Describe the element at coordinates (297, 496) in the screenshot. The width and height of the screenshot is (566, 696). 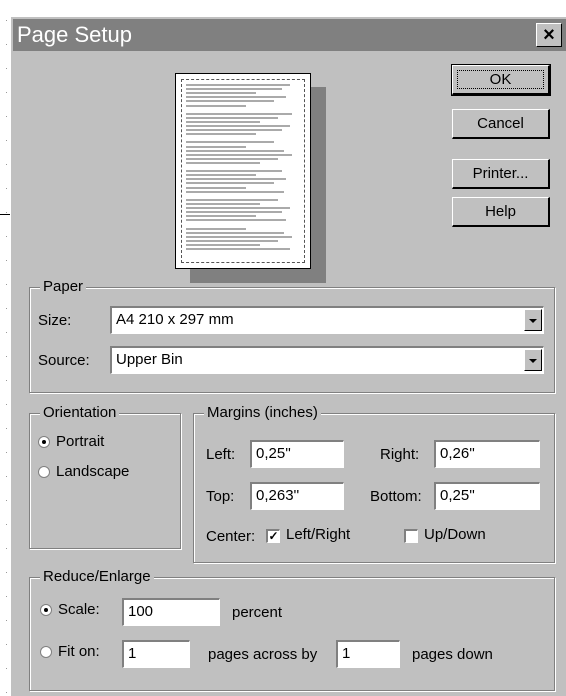
I see `top-margin-input: 0,263''` at that location.